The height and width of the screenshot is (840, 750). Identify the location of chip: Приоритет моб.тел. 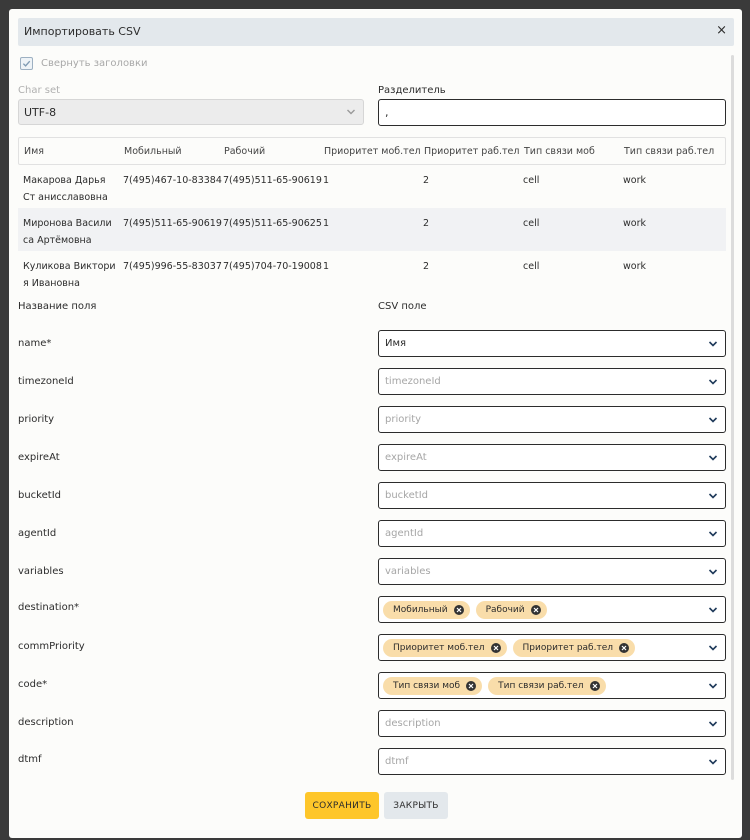
(445, 648).